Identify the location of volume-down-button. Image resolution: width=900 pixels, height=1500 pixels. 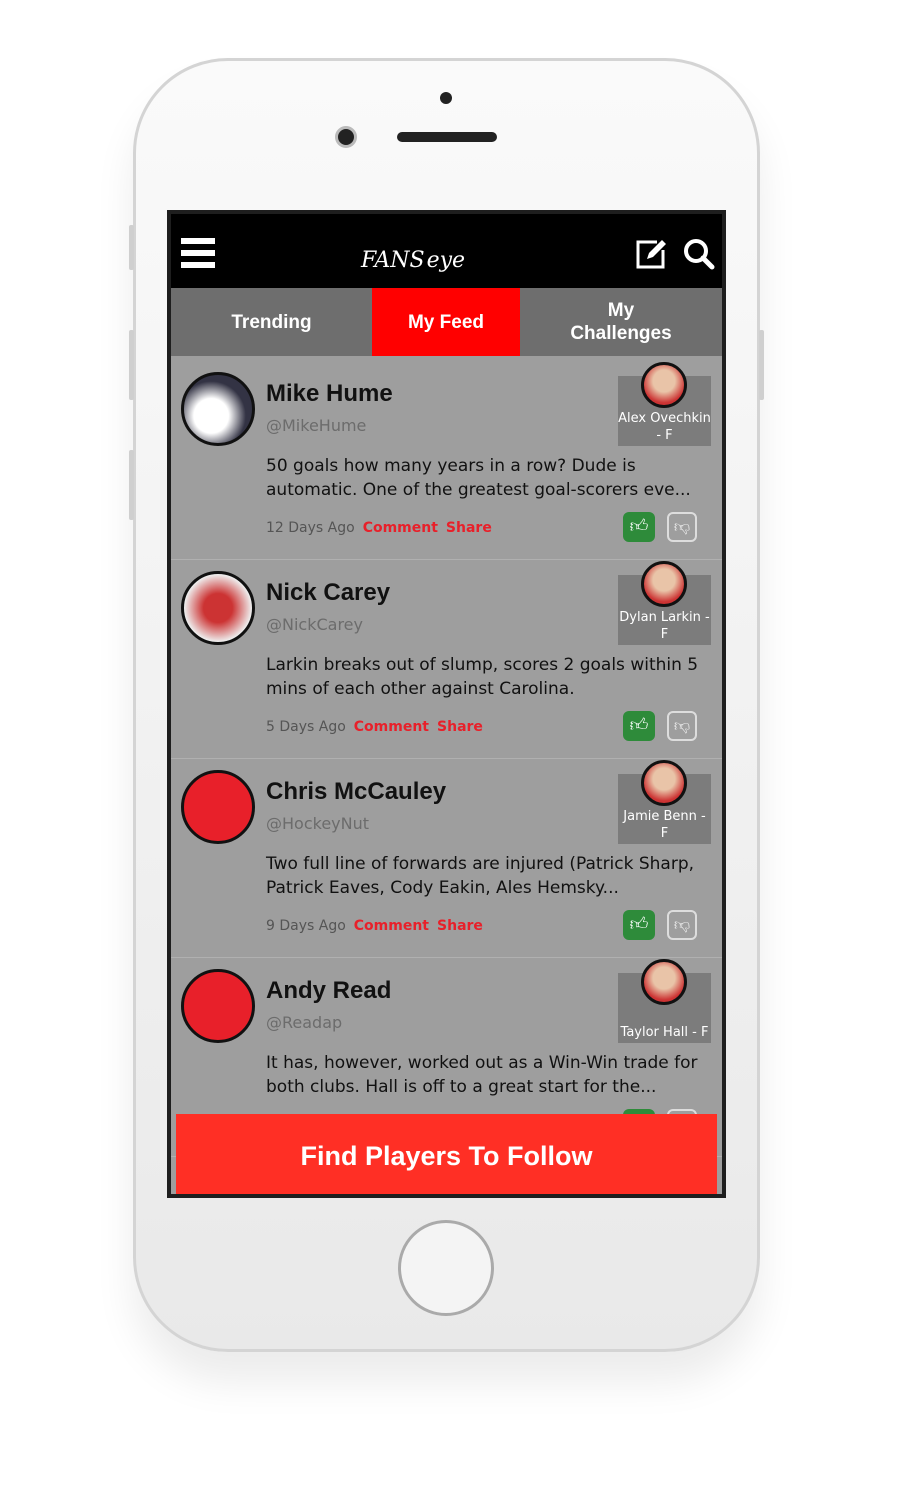
(131, 485).